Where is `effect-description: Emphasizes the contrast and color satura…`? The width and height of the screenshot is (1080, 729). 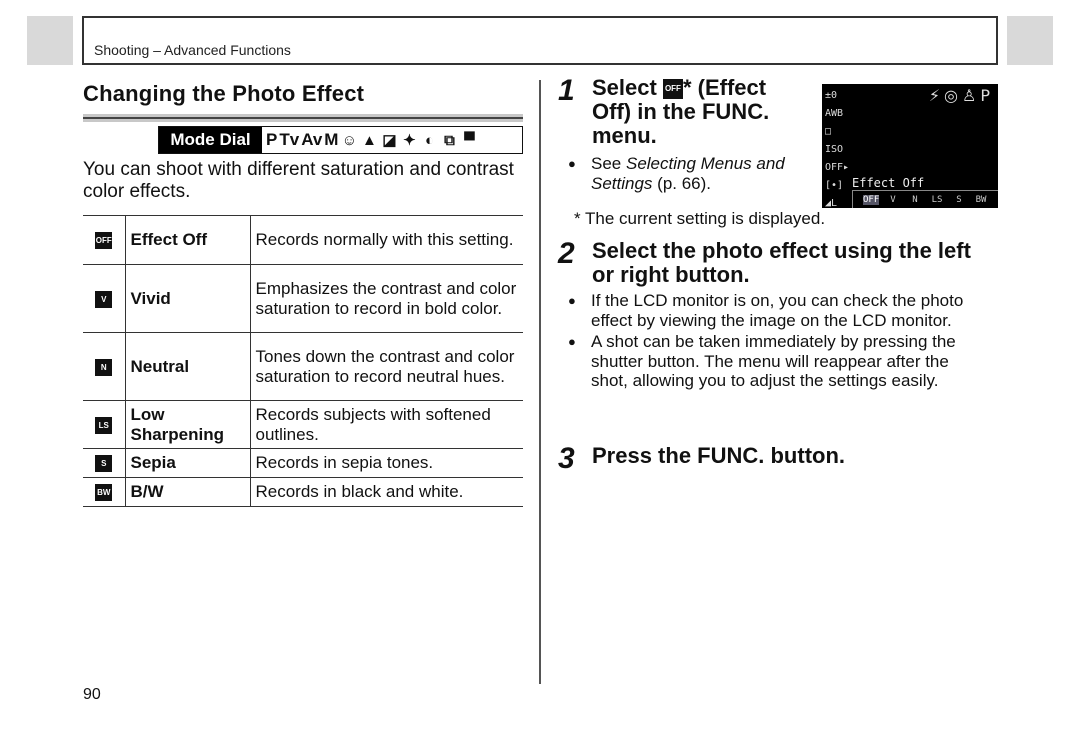 effect-description: Emphasizes the contrast and color satura… is located at coordinates (386, 298).